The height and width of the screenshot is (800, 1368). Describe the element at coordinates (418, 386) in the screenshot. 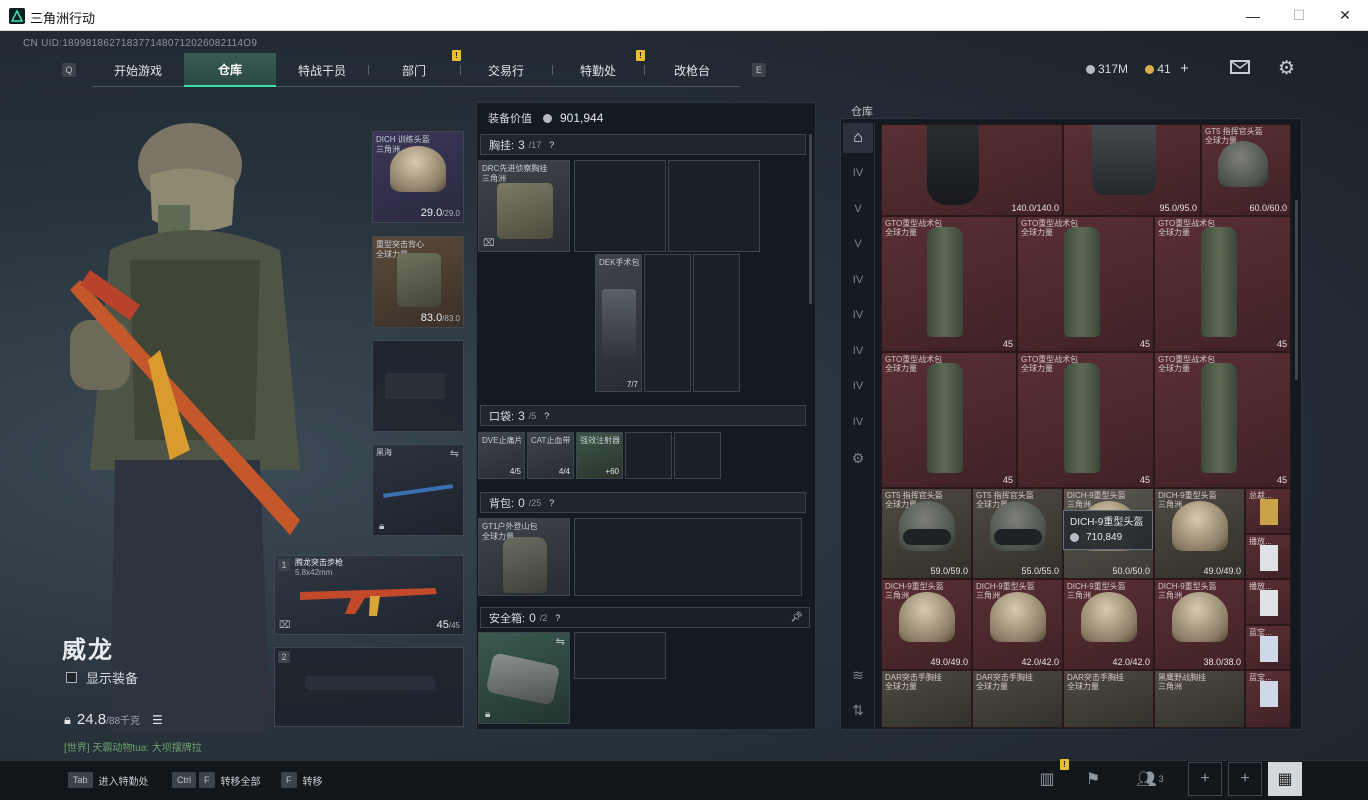

I see `pistol-slot` at that location.